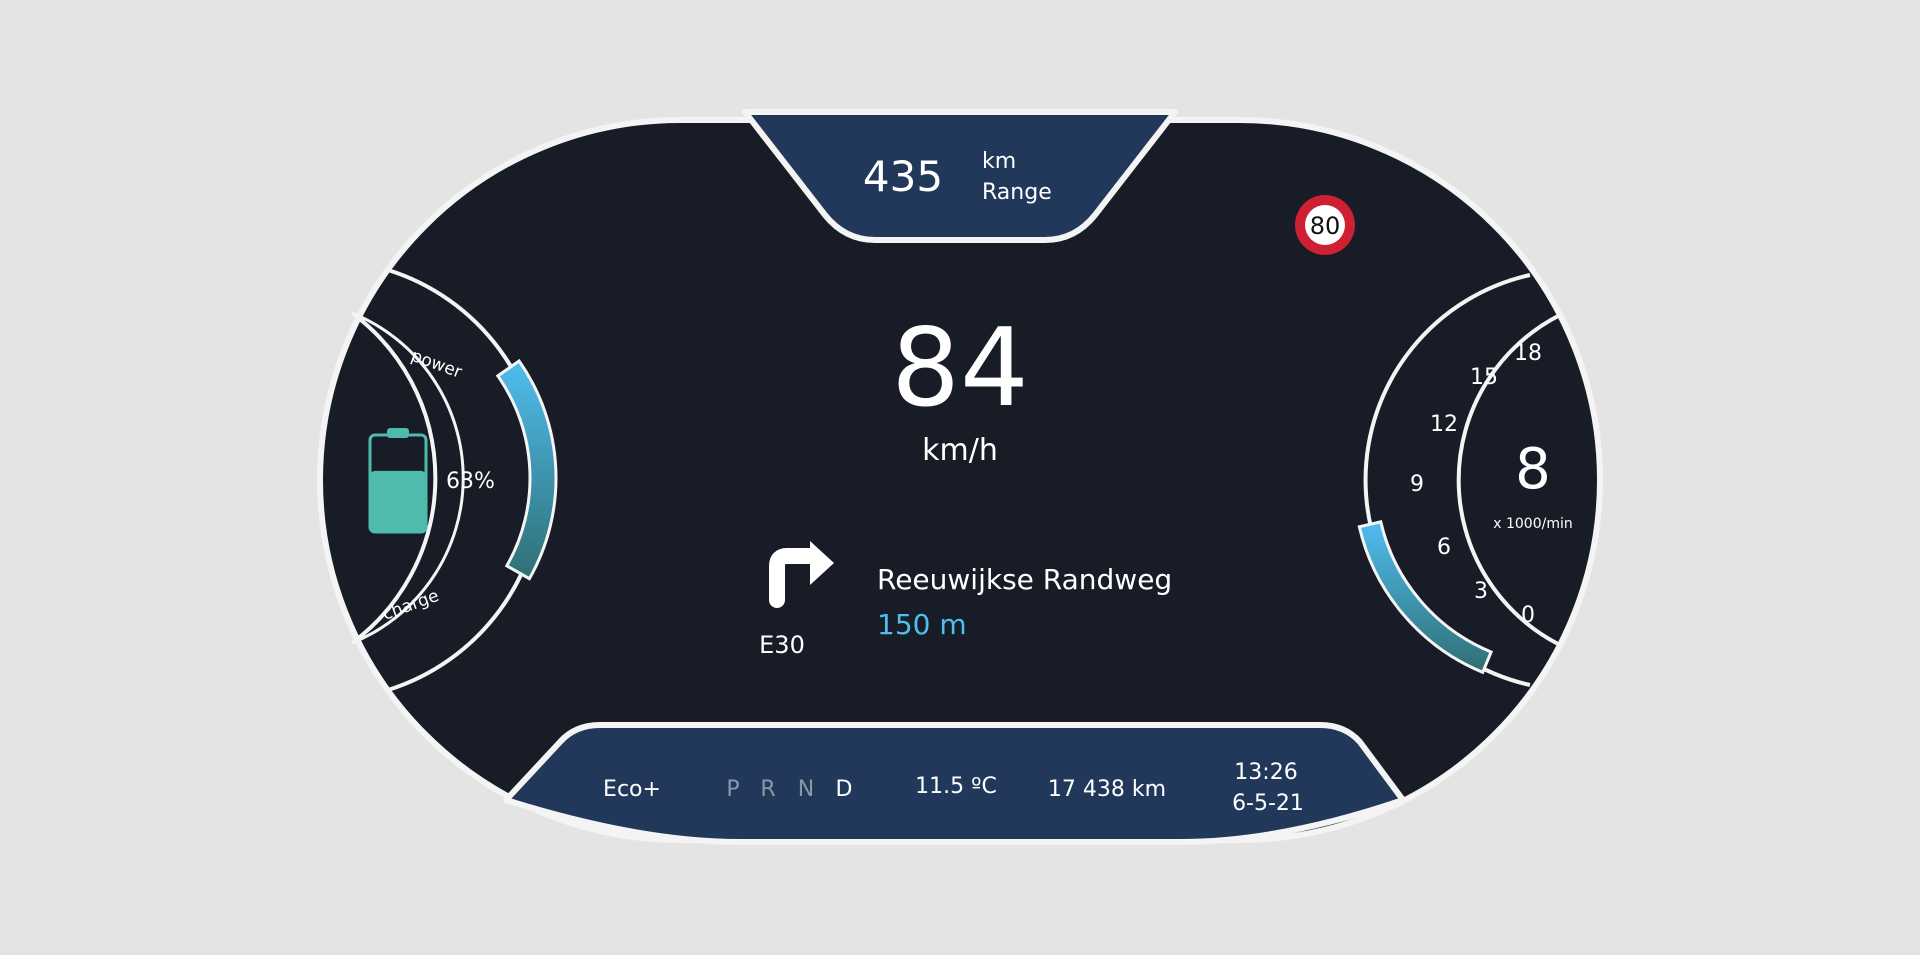 This screenshot has width=1920, height=955. What do you see at coordinates (767, 789) in the screenshot?
I see `gear-r: R` at bounding box center [767, 789].